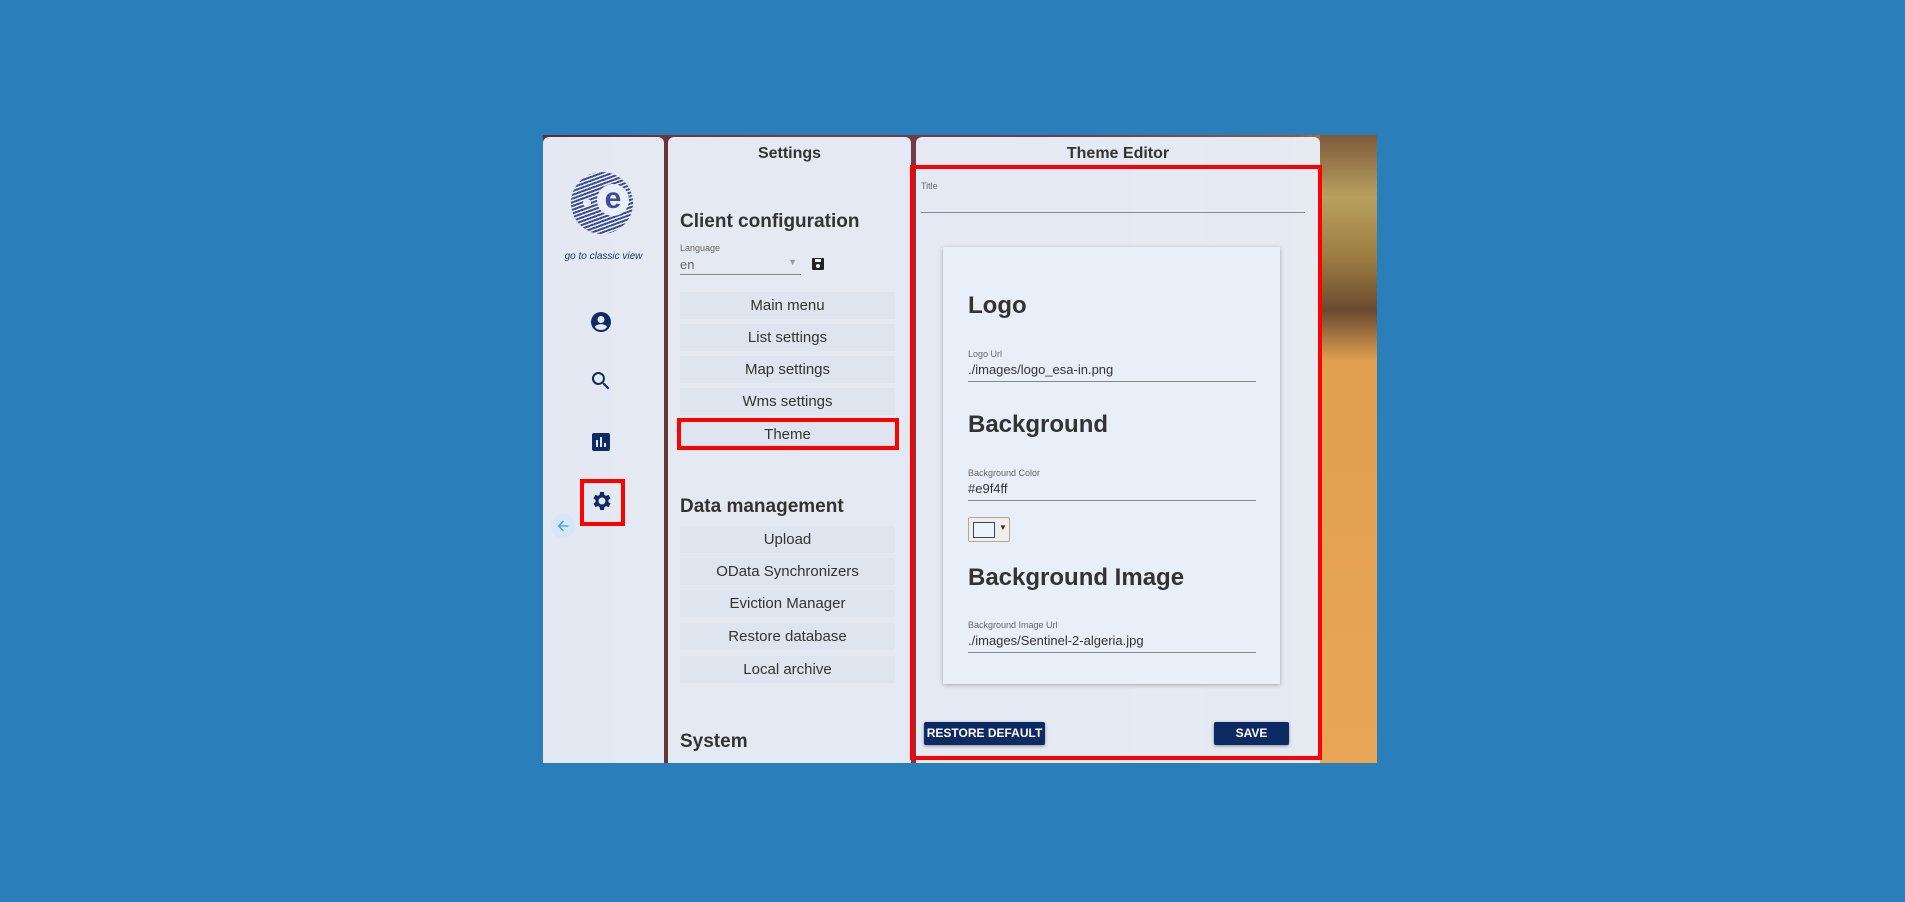  I want to click on menu-main-menu: Main menu, so click(787, 305).